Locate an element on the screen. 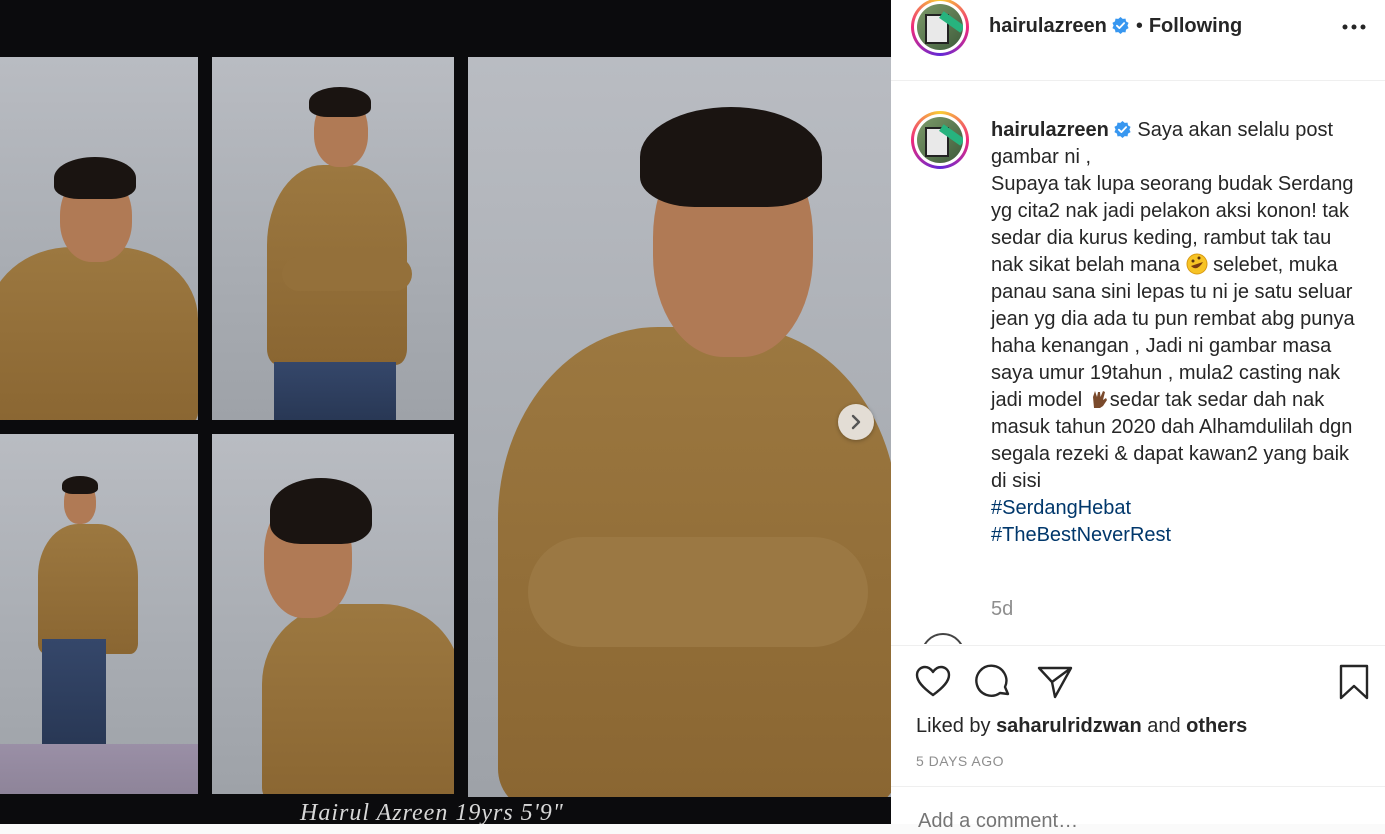 The image size is (1385, 834). heart-icon is located at coordinates (933, 682).